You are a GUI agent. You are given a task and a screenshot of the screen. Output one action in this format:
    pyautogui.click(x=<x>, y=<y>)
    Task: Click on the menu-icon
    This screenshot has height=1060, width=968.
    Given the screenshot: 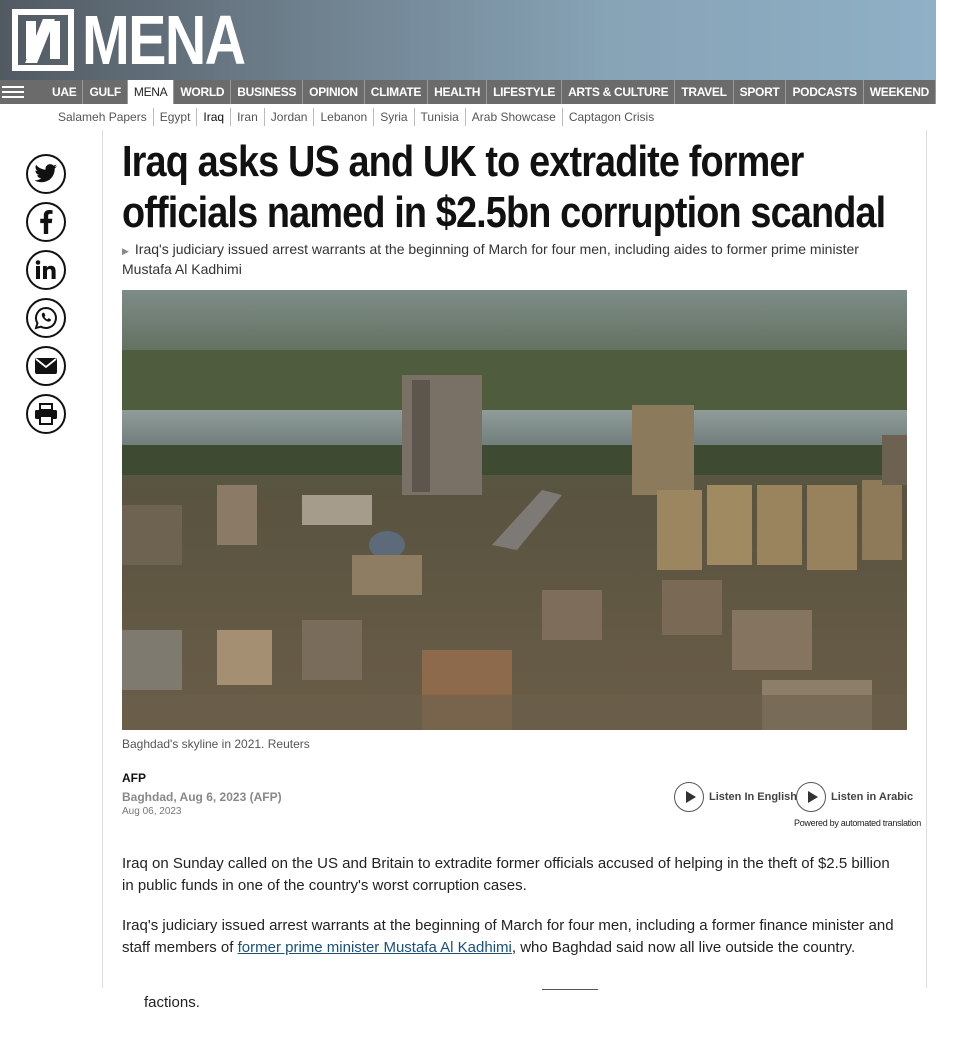 What is the action you would take?
    pyautogui.click(x=13, y=92)
    